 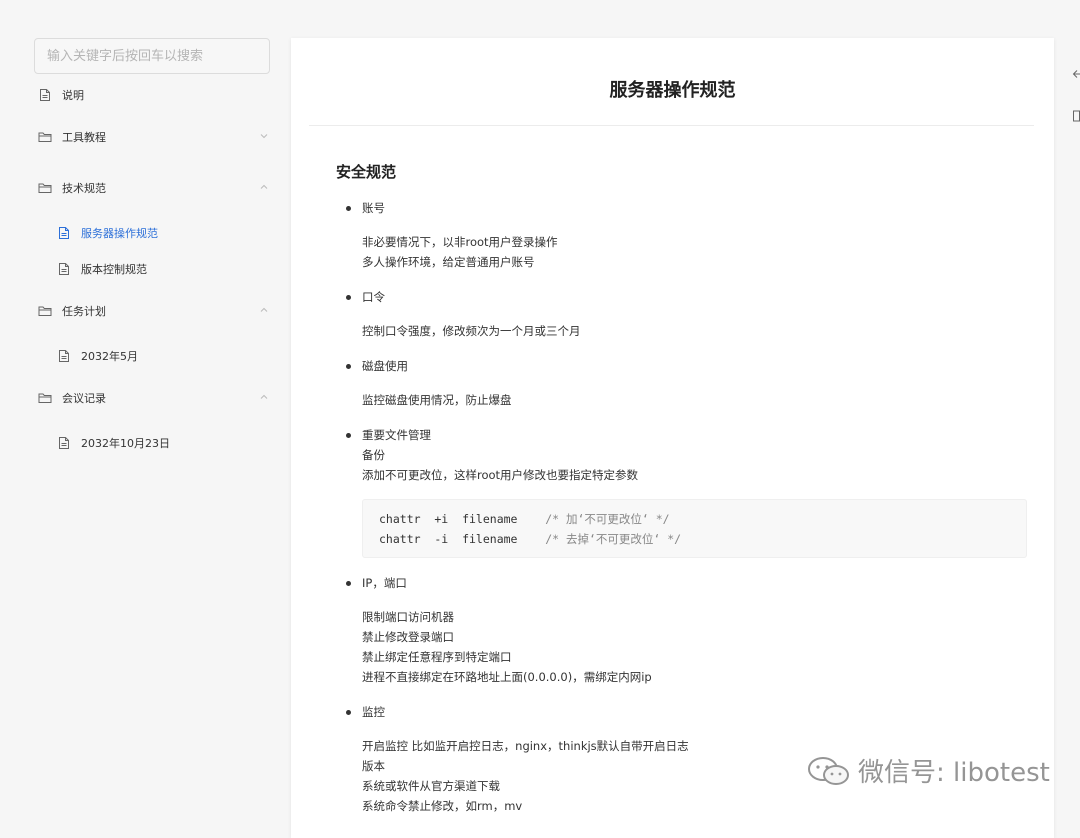 What do you see at coordinates (607, 519) in the screenshot?
I see `code-comment: /* 加‘不可更改位‘ */` at bounding box center [607, 519].